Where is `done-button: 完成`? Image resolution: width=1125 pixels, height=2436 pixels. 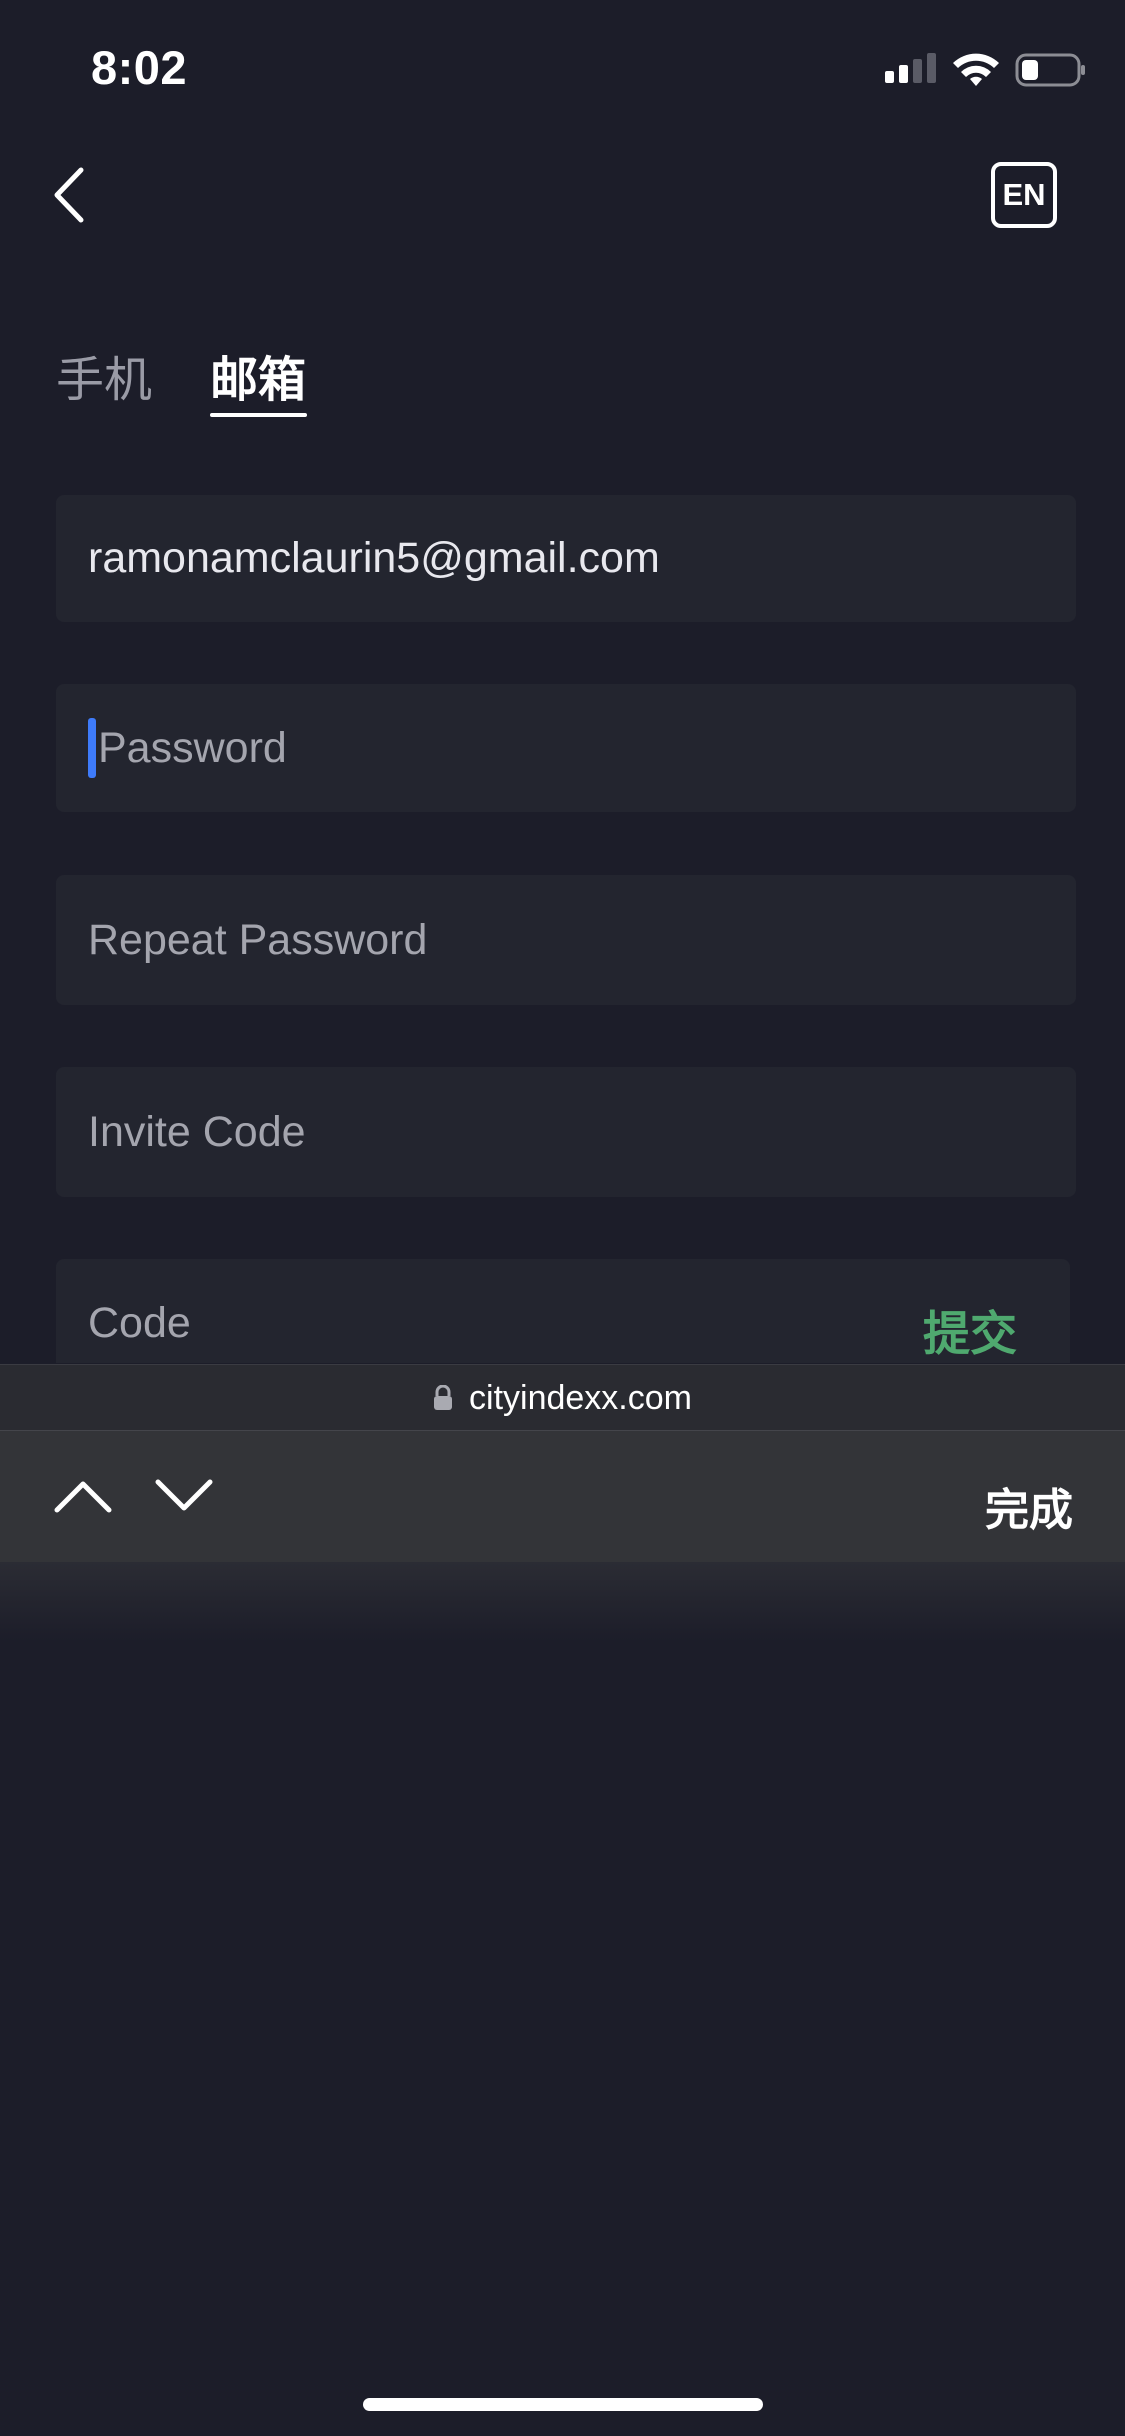 done-button: 完成 is located at coordinates (1029, 1506).